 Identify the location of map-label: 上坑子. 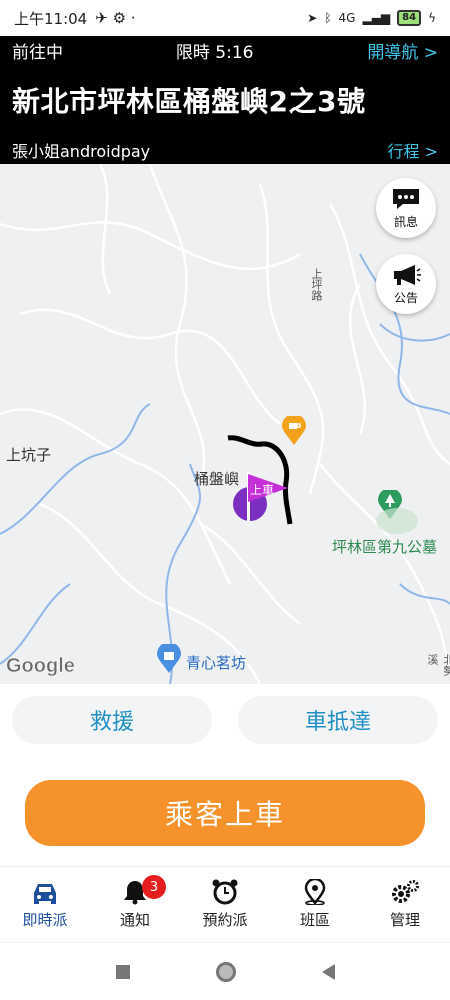
(29, 455).